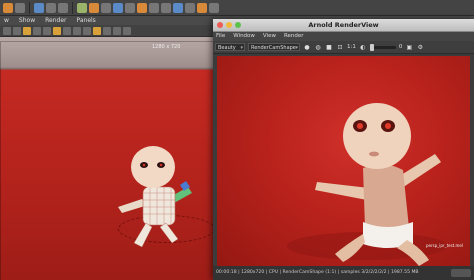  What do you see at coordinates (307, 47) in the screenshot?
I see `render-icon: ●` at bounding box center [307, 47].